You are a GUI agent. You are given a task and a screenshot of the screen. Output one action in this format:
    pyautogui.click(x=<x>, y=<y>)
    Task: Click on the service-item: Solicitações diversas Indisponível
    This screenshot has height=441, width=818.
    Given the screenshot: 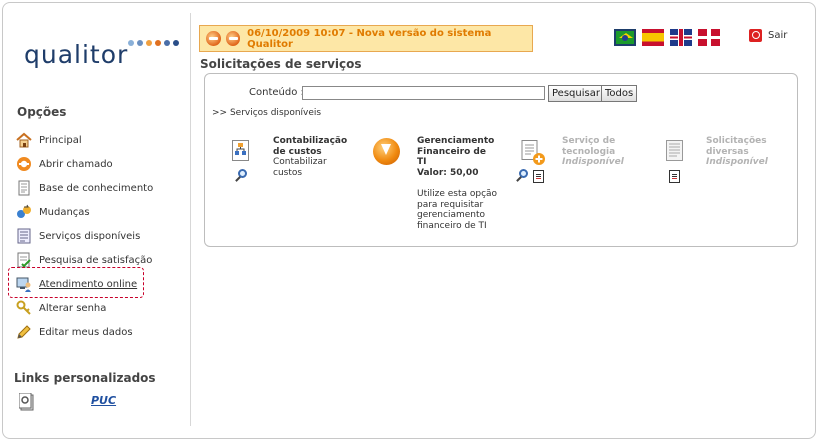 What is the action you would take?
    pyautogui.click(x=737, y=152)
    